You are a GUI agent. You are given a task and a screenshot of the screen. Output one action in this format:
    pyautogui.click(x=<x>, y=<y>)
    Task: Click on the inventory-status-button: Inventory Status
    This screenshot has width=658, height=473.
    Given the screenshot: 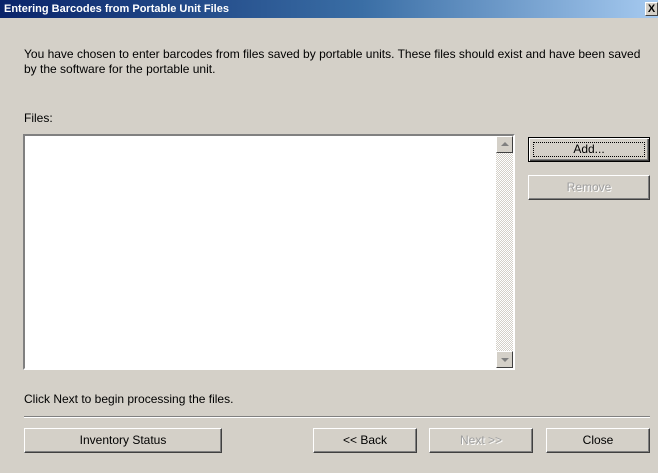 What is the action you would take?
    pyautogui.click(x=123, y=440)
    